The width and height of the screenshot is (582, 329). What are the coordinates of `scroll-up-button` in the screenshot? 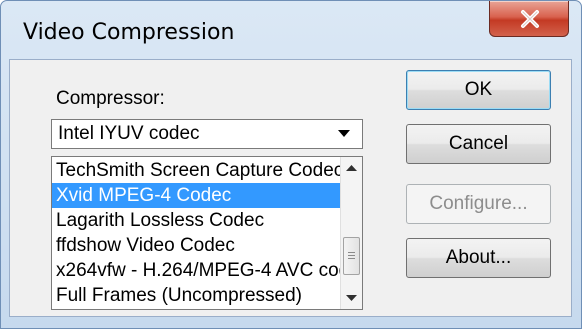 It's located at (351, 168).